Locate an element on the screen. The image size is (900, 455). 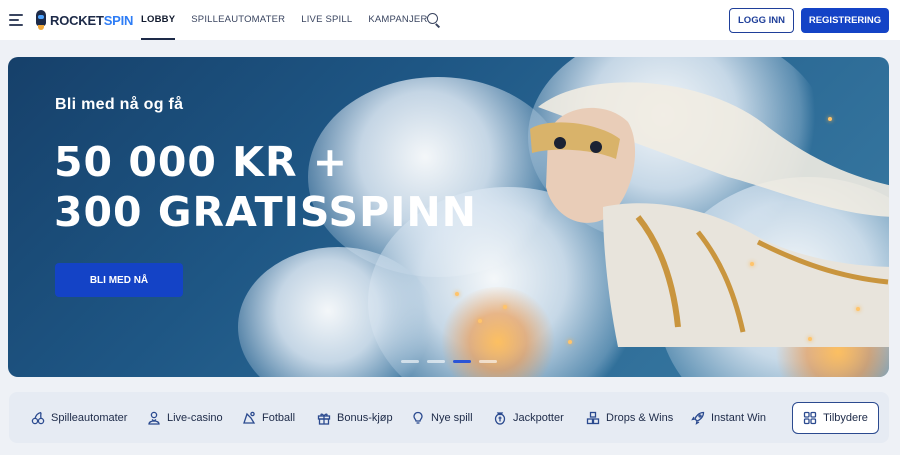
logo-text-rocket: ROCKET is located at coordinates (77, 20).